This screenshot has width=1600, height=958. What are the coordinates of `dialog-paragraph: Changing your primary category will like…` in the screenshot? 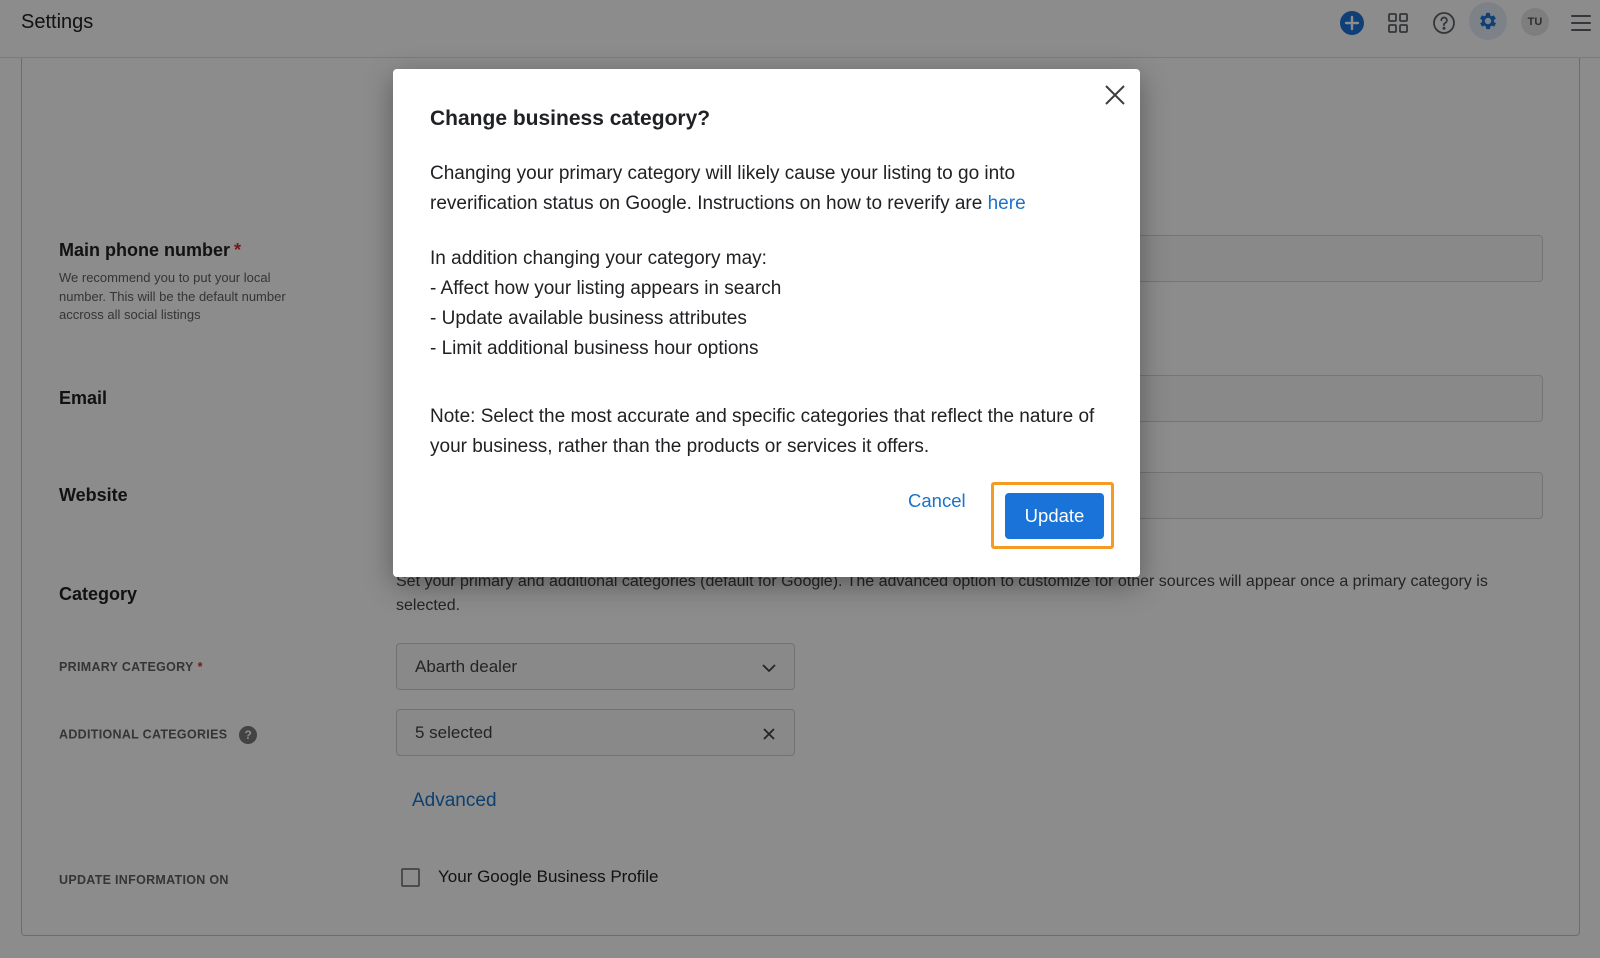 It's located at (728, 188).